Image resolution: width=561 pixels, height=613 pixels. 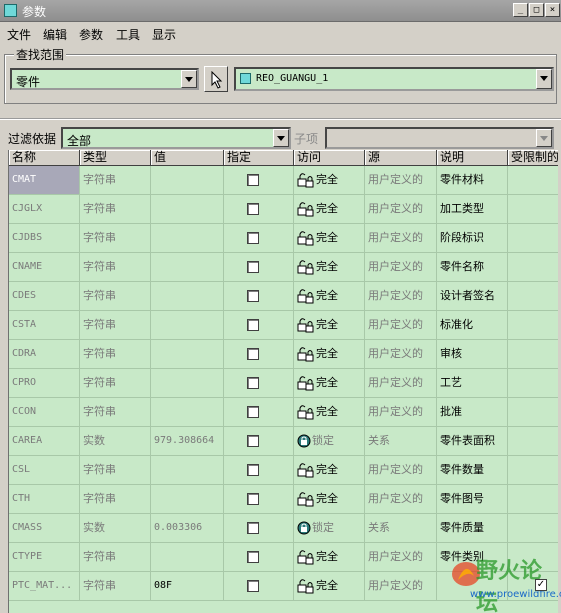 What do you see at coordinates (283, 354) in the screenshot?
I see `table-row: CDRA 字符串 完全 用户定义的 审核` at bounding box center [283, 354].